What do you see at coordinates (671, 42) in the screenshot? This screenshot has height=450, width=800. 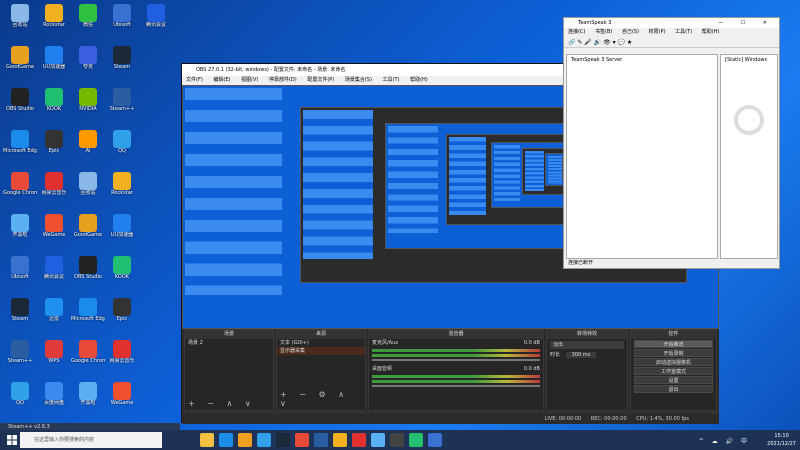 I see `ts-toolbar: 🔗 ✎ 🎤 🔊 👁 ▾ 💬 ★` at bounding box center [671, 42].